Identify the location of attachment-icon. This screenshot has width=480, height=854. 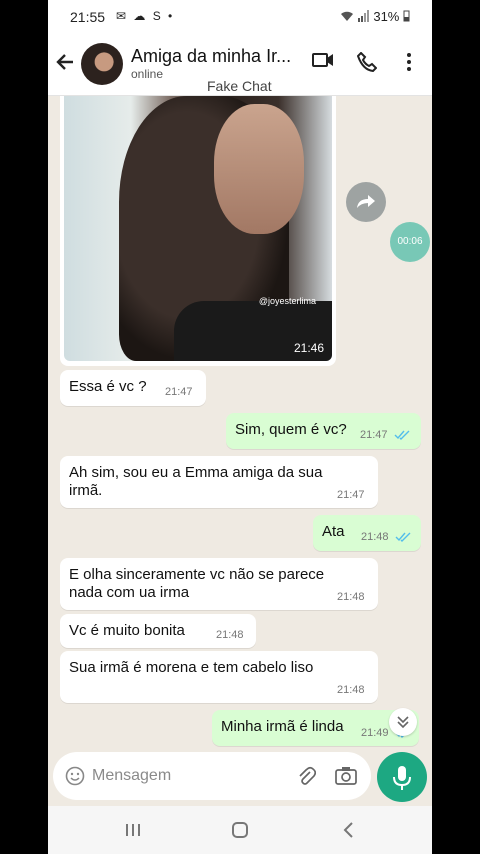
(306, 776).